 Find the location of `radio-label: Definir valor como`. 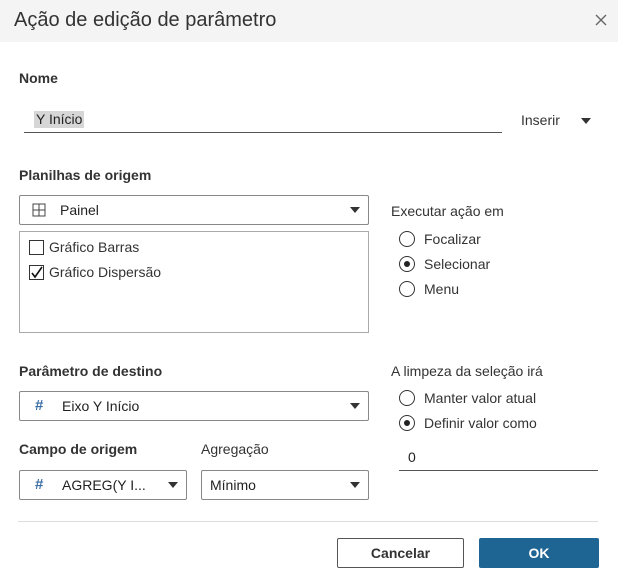

radio-label: Definir valor como is located at coordinates (480, 423).